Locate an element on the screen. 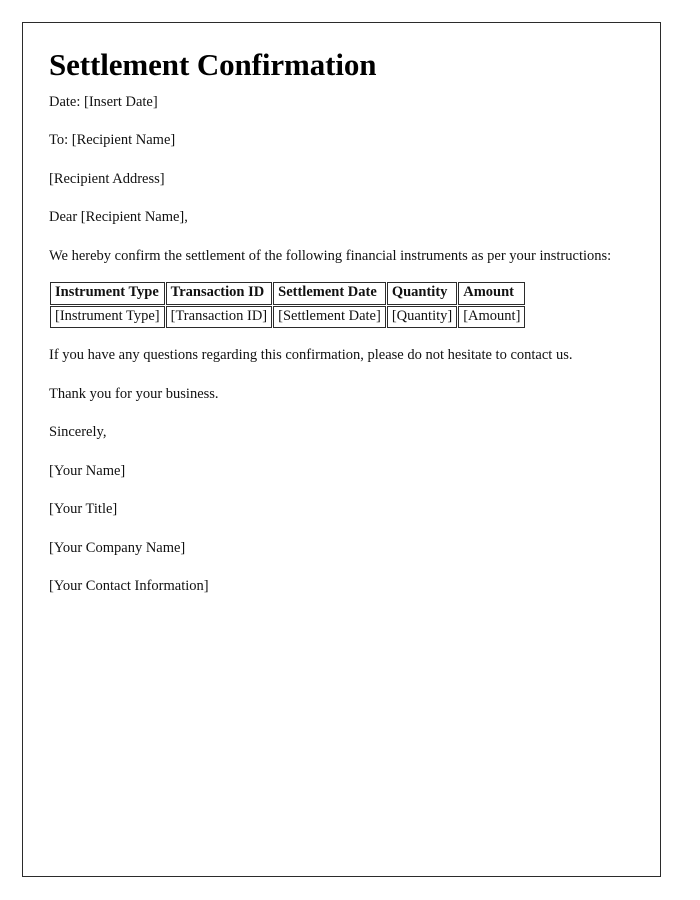  page-title: Settlement Confirmation is located at coordinates (213, 64).